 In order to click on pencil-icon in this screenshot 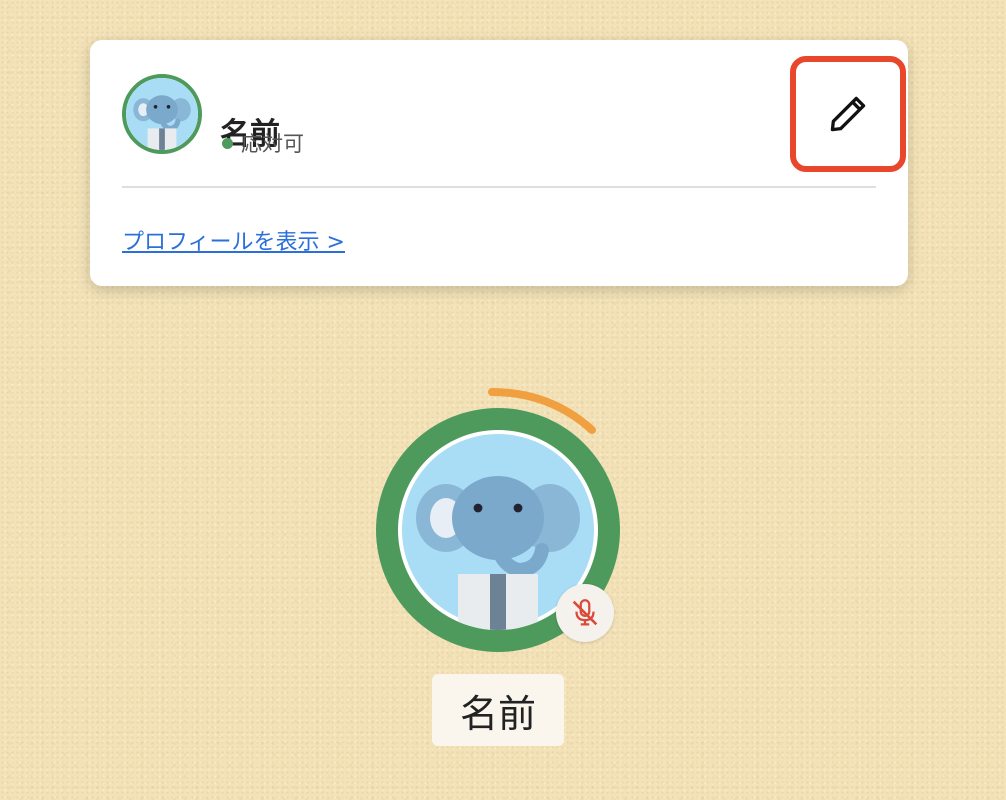, I will do `click(848, 114)`.